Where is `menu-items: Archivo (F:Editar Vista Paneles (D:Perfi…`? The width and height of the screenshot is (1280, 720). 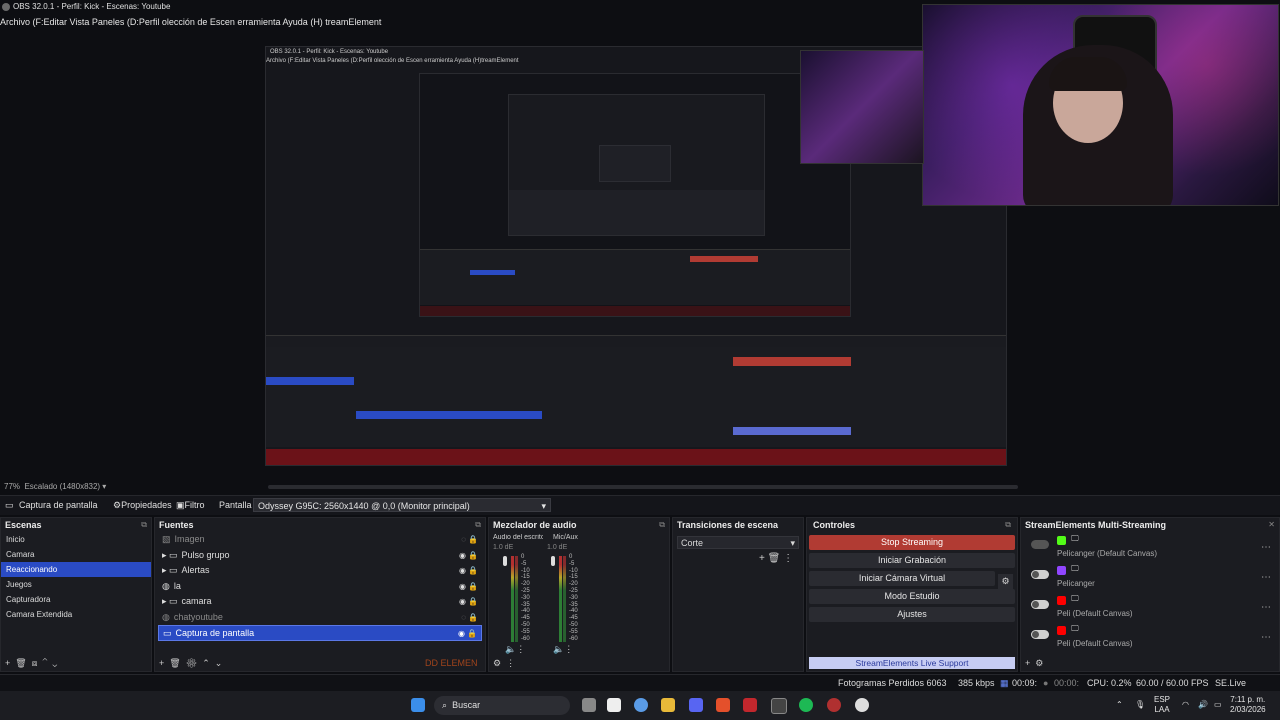
menu-items: Archivo (F:Editar Vista Paneles (D:Perfi… is located at coordinates (190, 22).